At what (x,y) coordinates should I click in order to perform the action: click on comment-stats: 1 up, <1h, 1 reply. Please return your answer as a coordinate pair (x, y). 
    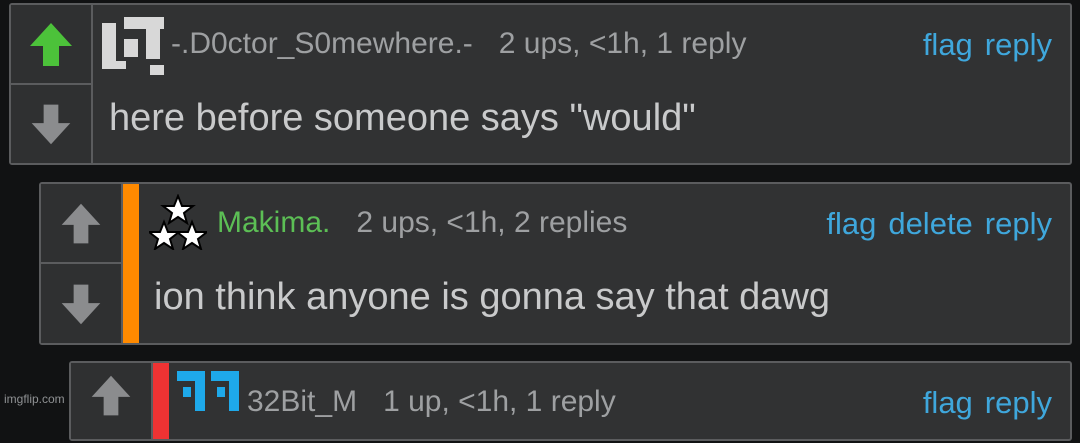
    Looking at the image, I should click on (499, 401).